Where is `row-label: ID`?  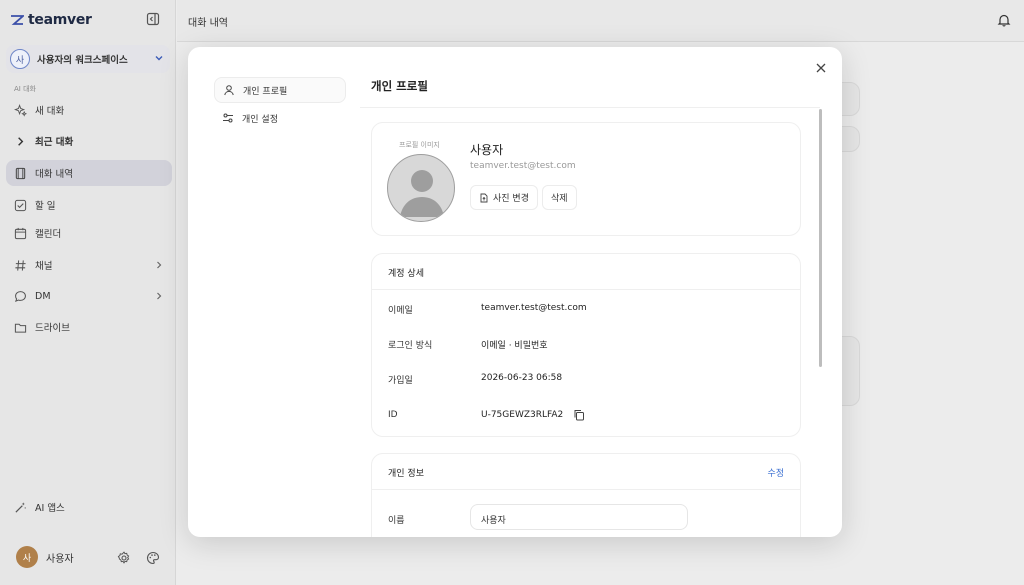
row-label: ID is located at coordinates (393, 415).